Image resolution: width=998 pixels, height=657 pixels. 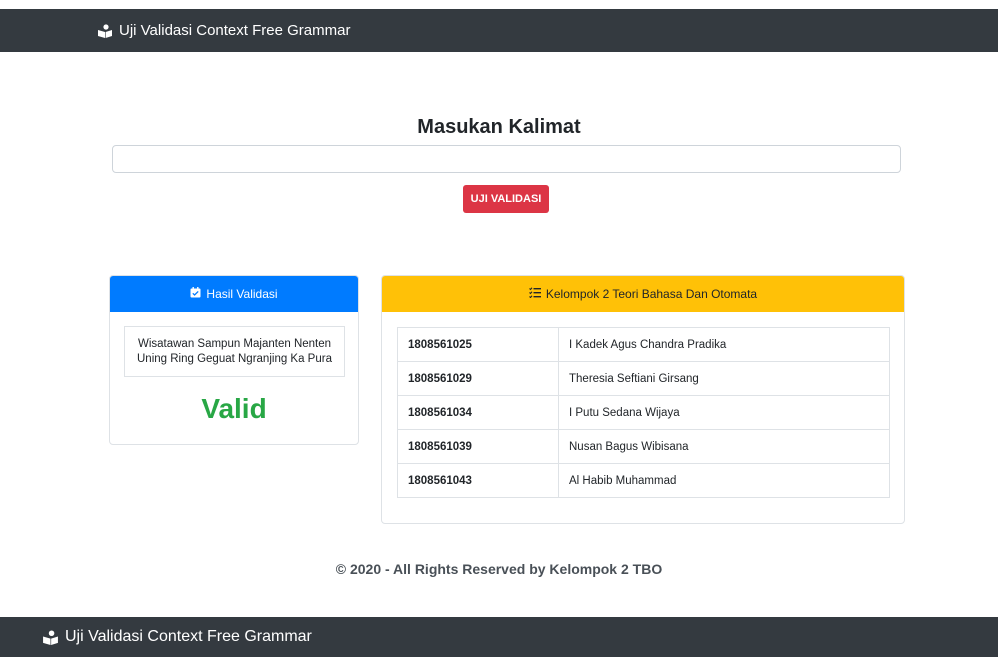 What do you see at coordinates (724, 344) in the screenshot?
I see `member-name: I Kadek Agus Chandra Pradika` at bounding box center [724, 344].